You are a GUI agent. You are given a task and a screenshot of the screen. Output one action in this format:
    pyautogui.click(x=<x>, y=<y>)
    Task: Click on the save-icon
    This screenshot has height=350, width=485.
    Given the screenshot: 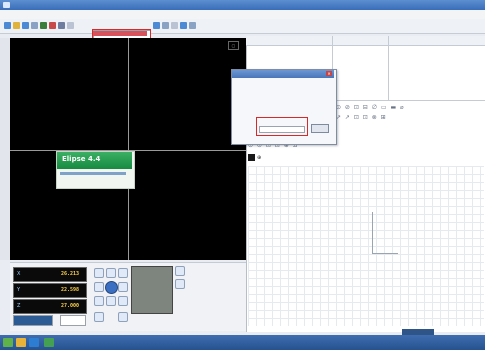 What is the action you would take?
    pyautogui.click(x=25, y=25)
    